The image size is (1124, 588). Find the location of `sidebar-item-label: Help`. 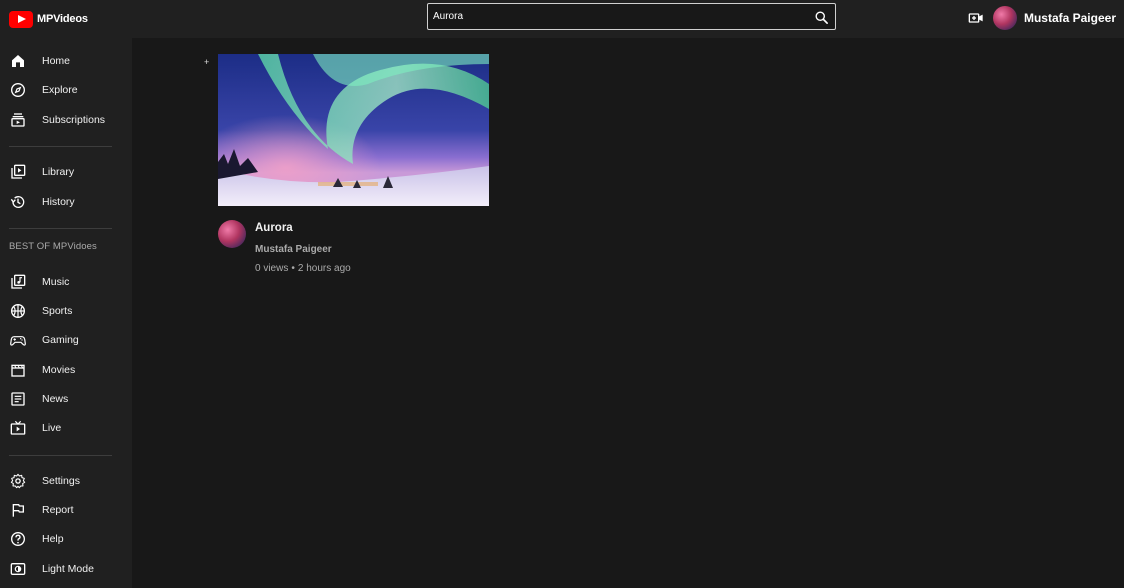

sidebar-item-label: Help is located at coordinates (53, 539).